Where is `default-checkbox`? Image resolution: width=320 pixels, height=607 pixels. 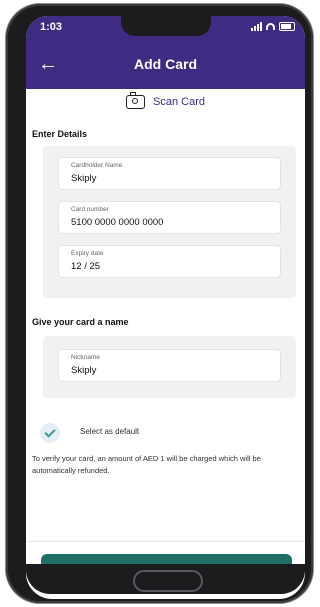 default-checkbox is located at coordinates (50, 433).